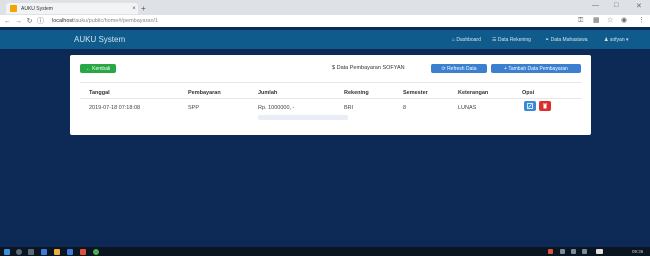  I want to click on row-highlight, so click(303, 117).